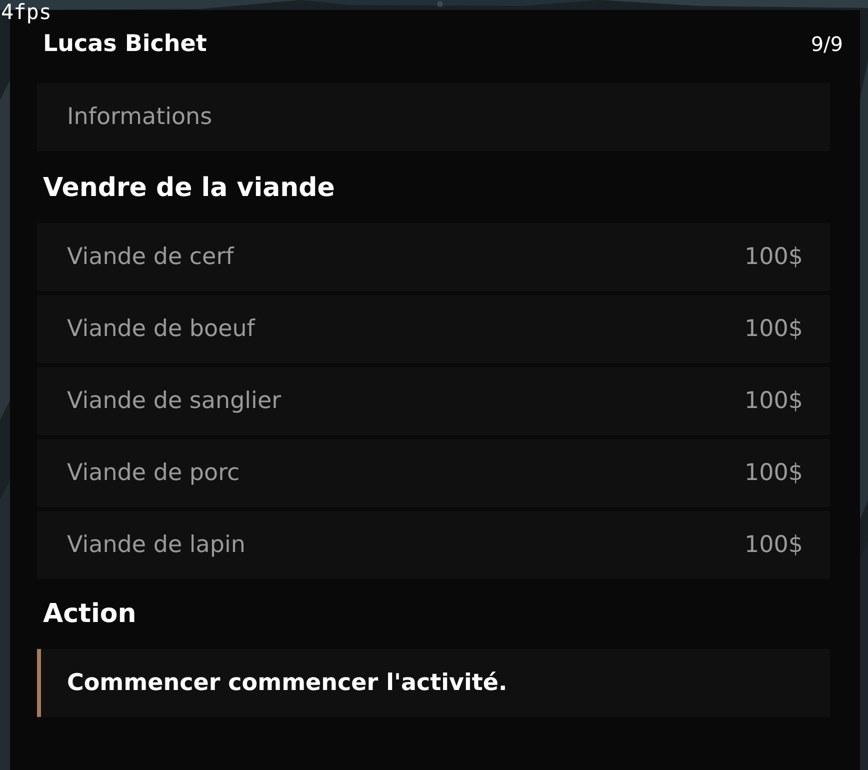 This screenshot has width=868, height=770. I want to click on menu-item: Viande de porc 100$, so click(433, 473).